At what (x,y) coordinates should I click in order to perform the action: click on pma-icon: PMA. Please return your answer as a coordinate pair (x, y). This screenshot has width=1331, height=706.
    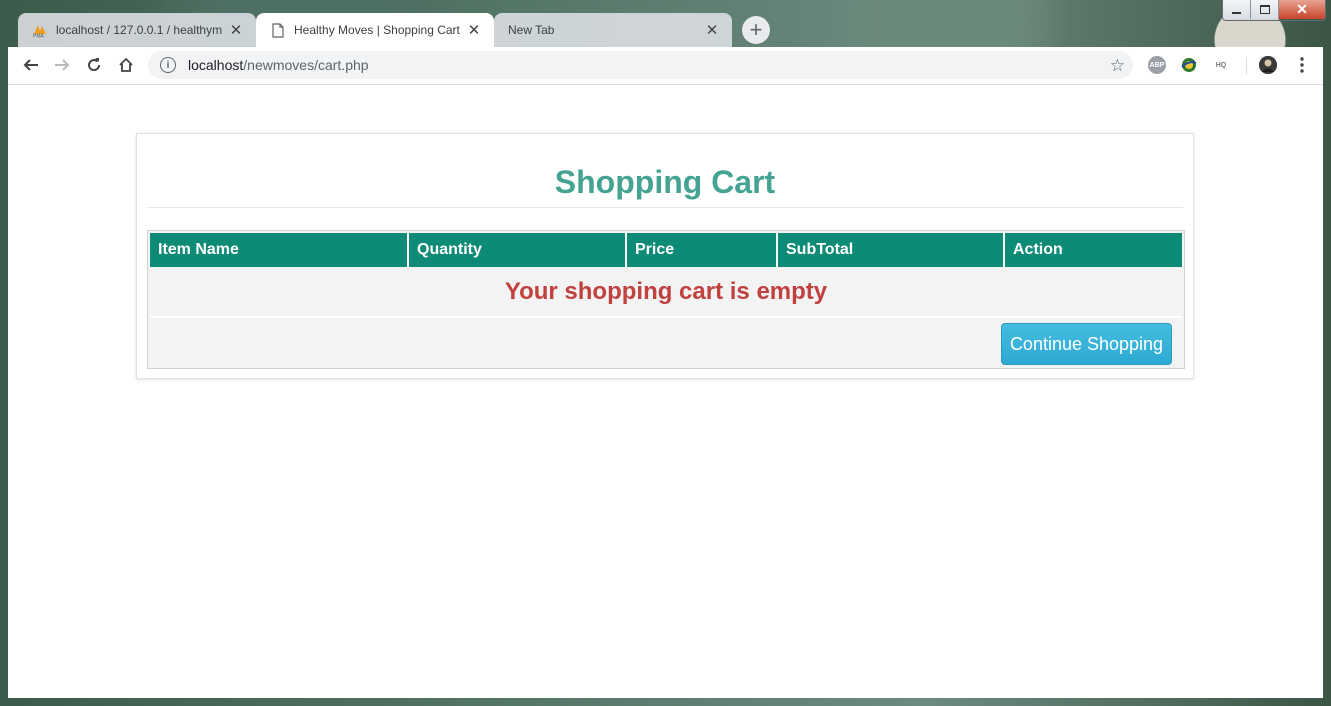
    Looking at the image, I should click on (40, 30).